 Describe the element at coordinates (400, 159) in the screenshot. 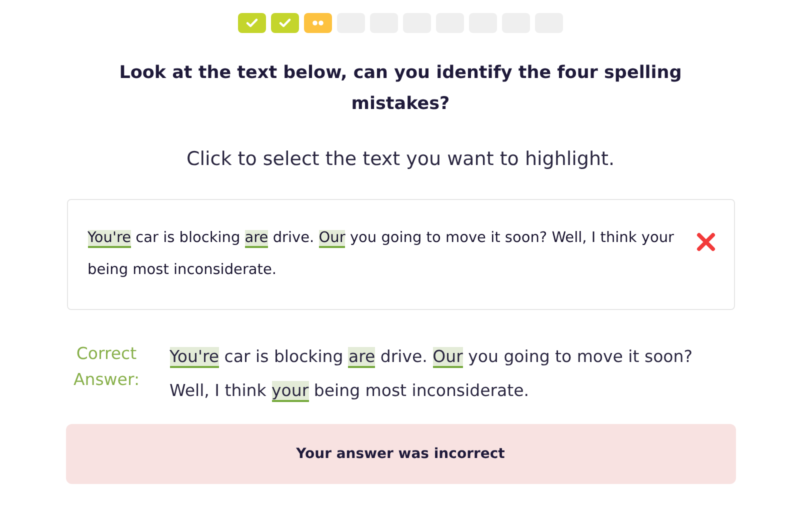

I see `instruction-text: Click to select the text you want to highlight.` at that location.